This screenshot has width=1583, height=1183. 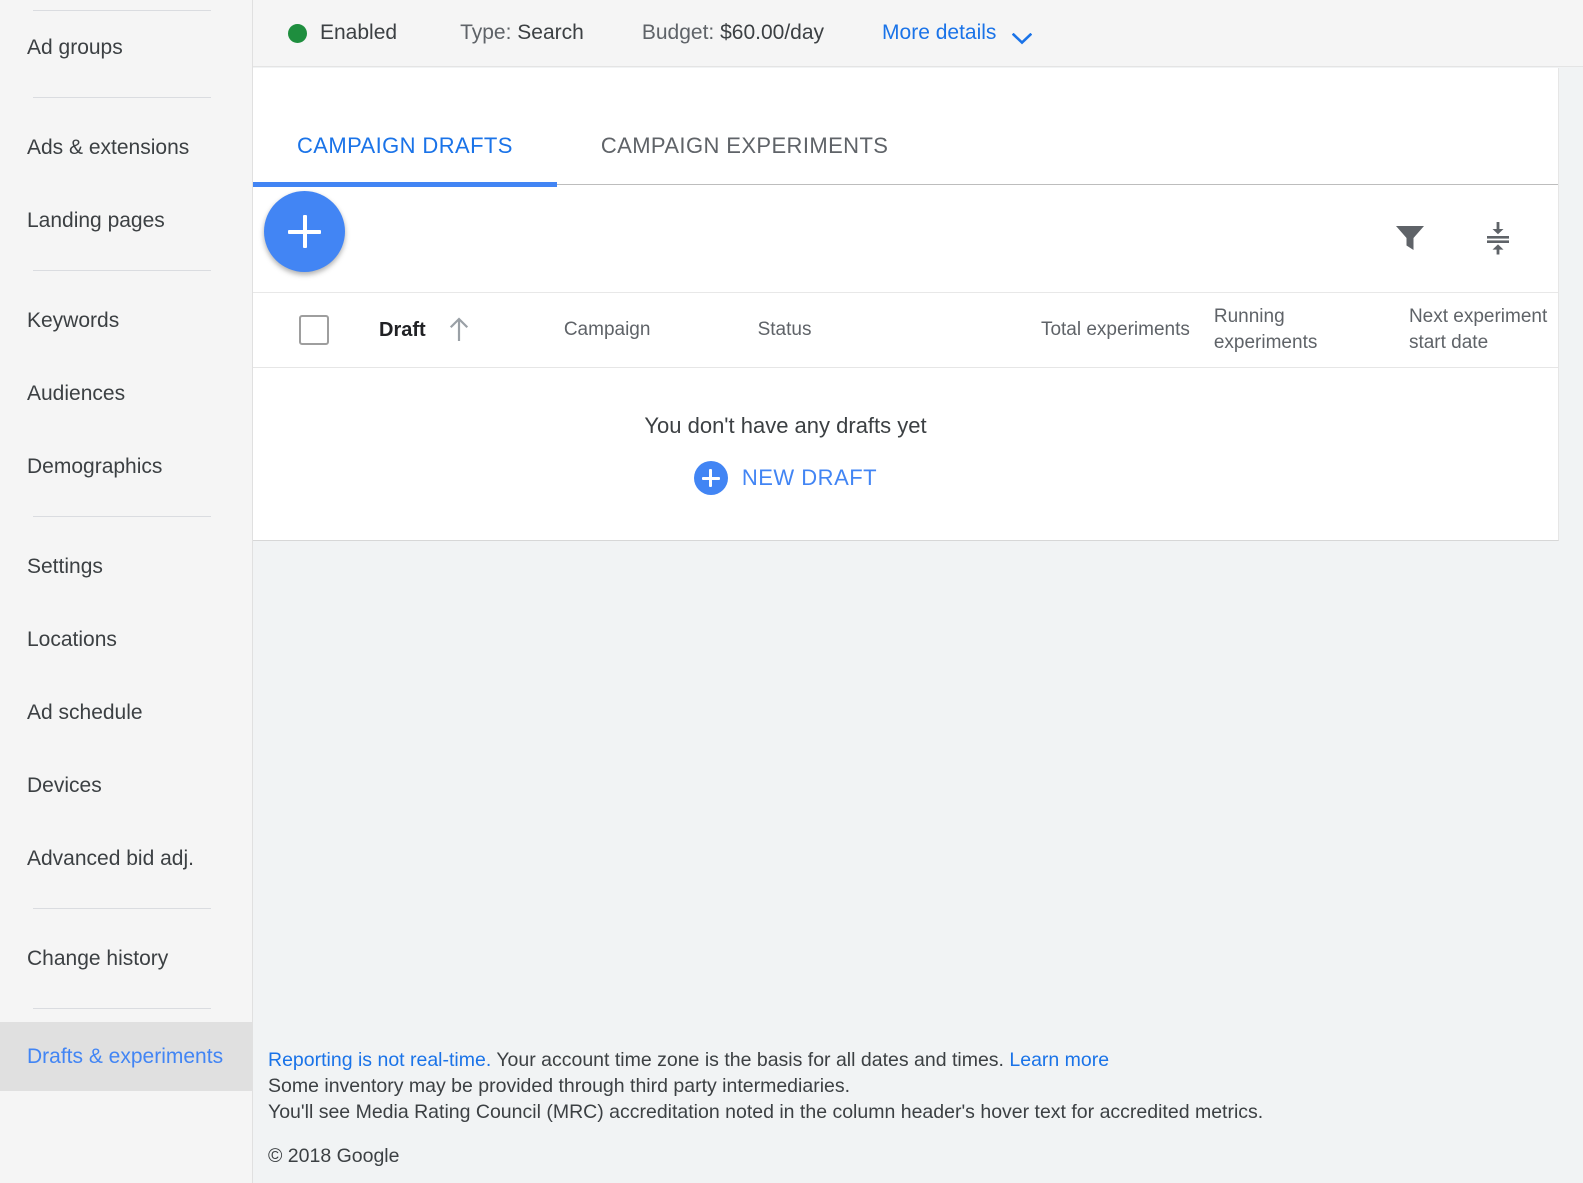 I want to click on filter-button, so click(x=1410, y=239).